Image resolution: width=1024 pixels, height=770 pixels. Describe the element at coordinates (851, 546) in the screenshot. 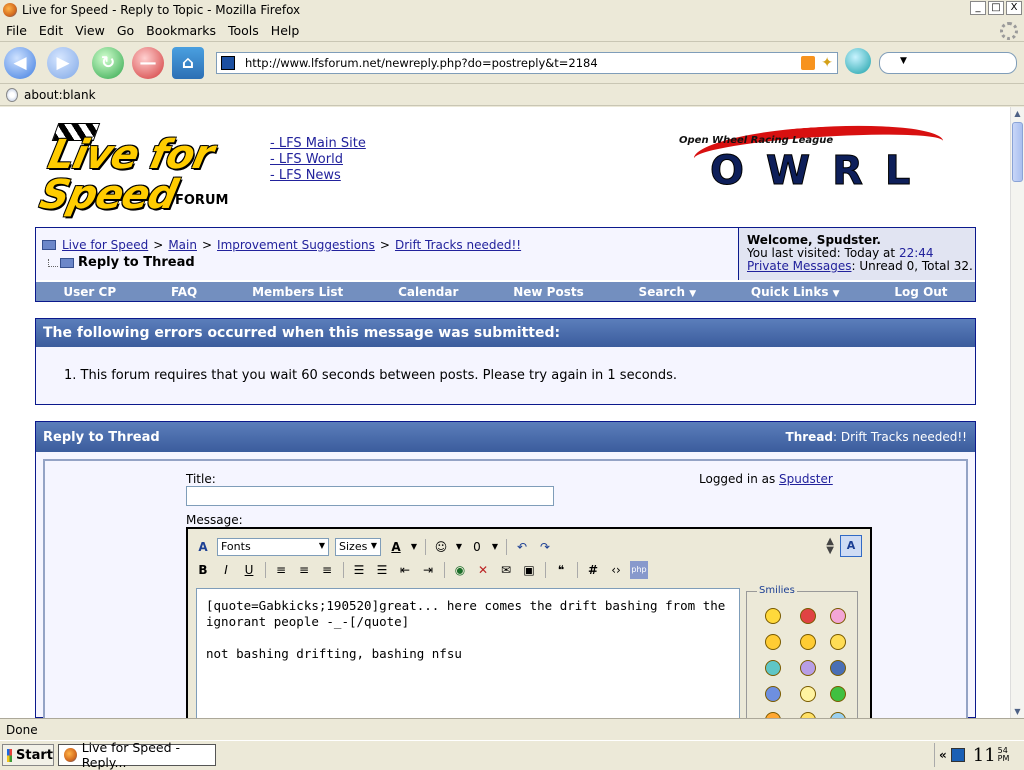

I see `switch-mode-icon: A` at that location.